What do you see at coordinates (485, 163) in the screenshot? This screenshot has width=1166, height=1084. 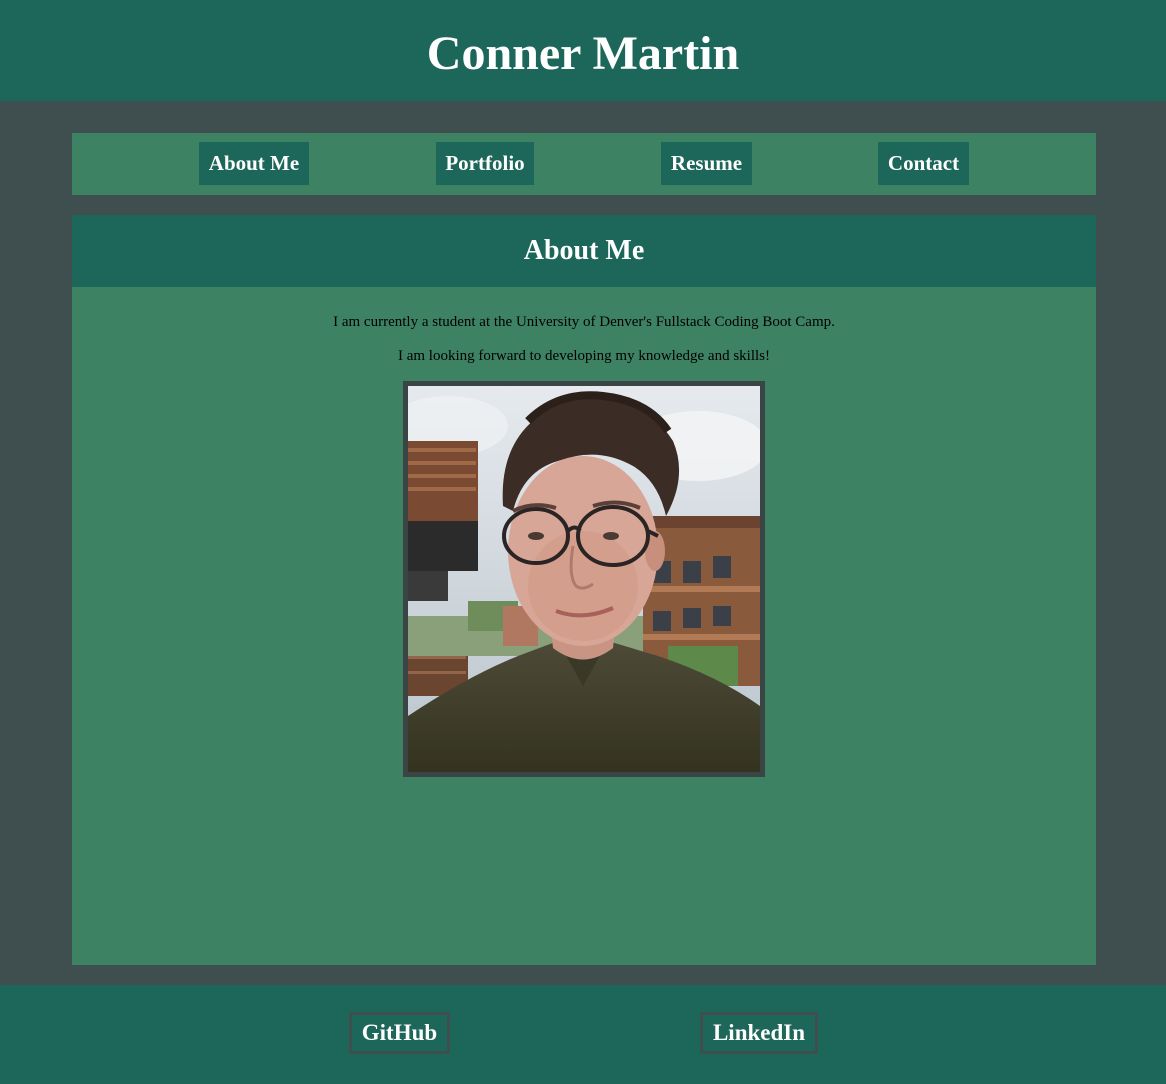 I see `nav-item-portfolio: Portfolio` at bounding box center [485, 163].